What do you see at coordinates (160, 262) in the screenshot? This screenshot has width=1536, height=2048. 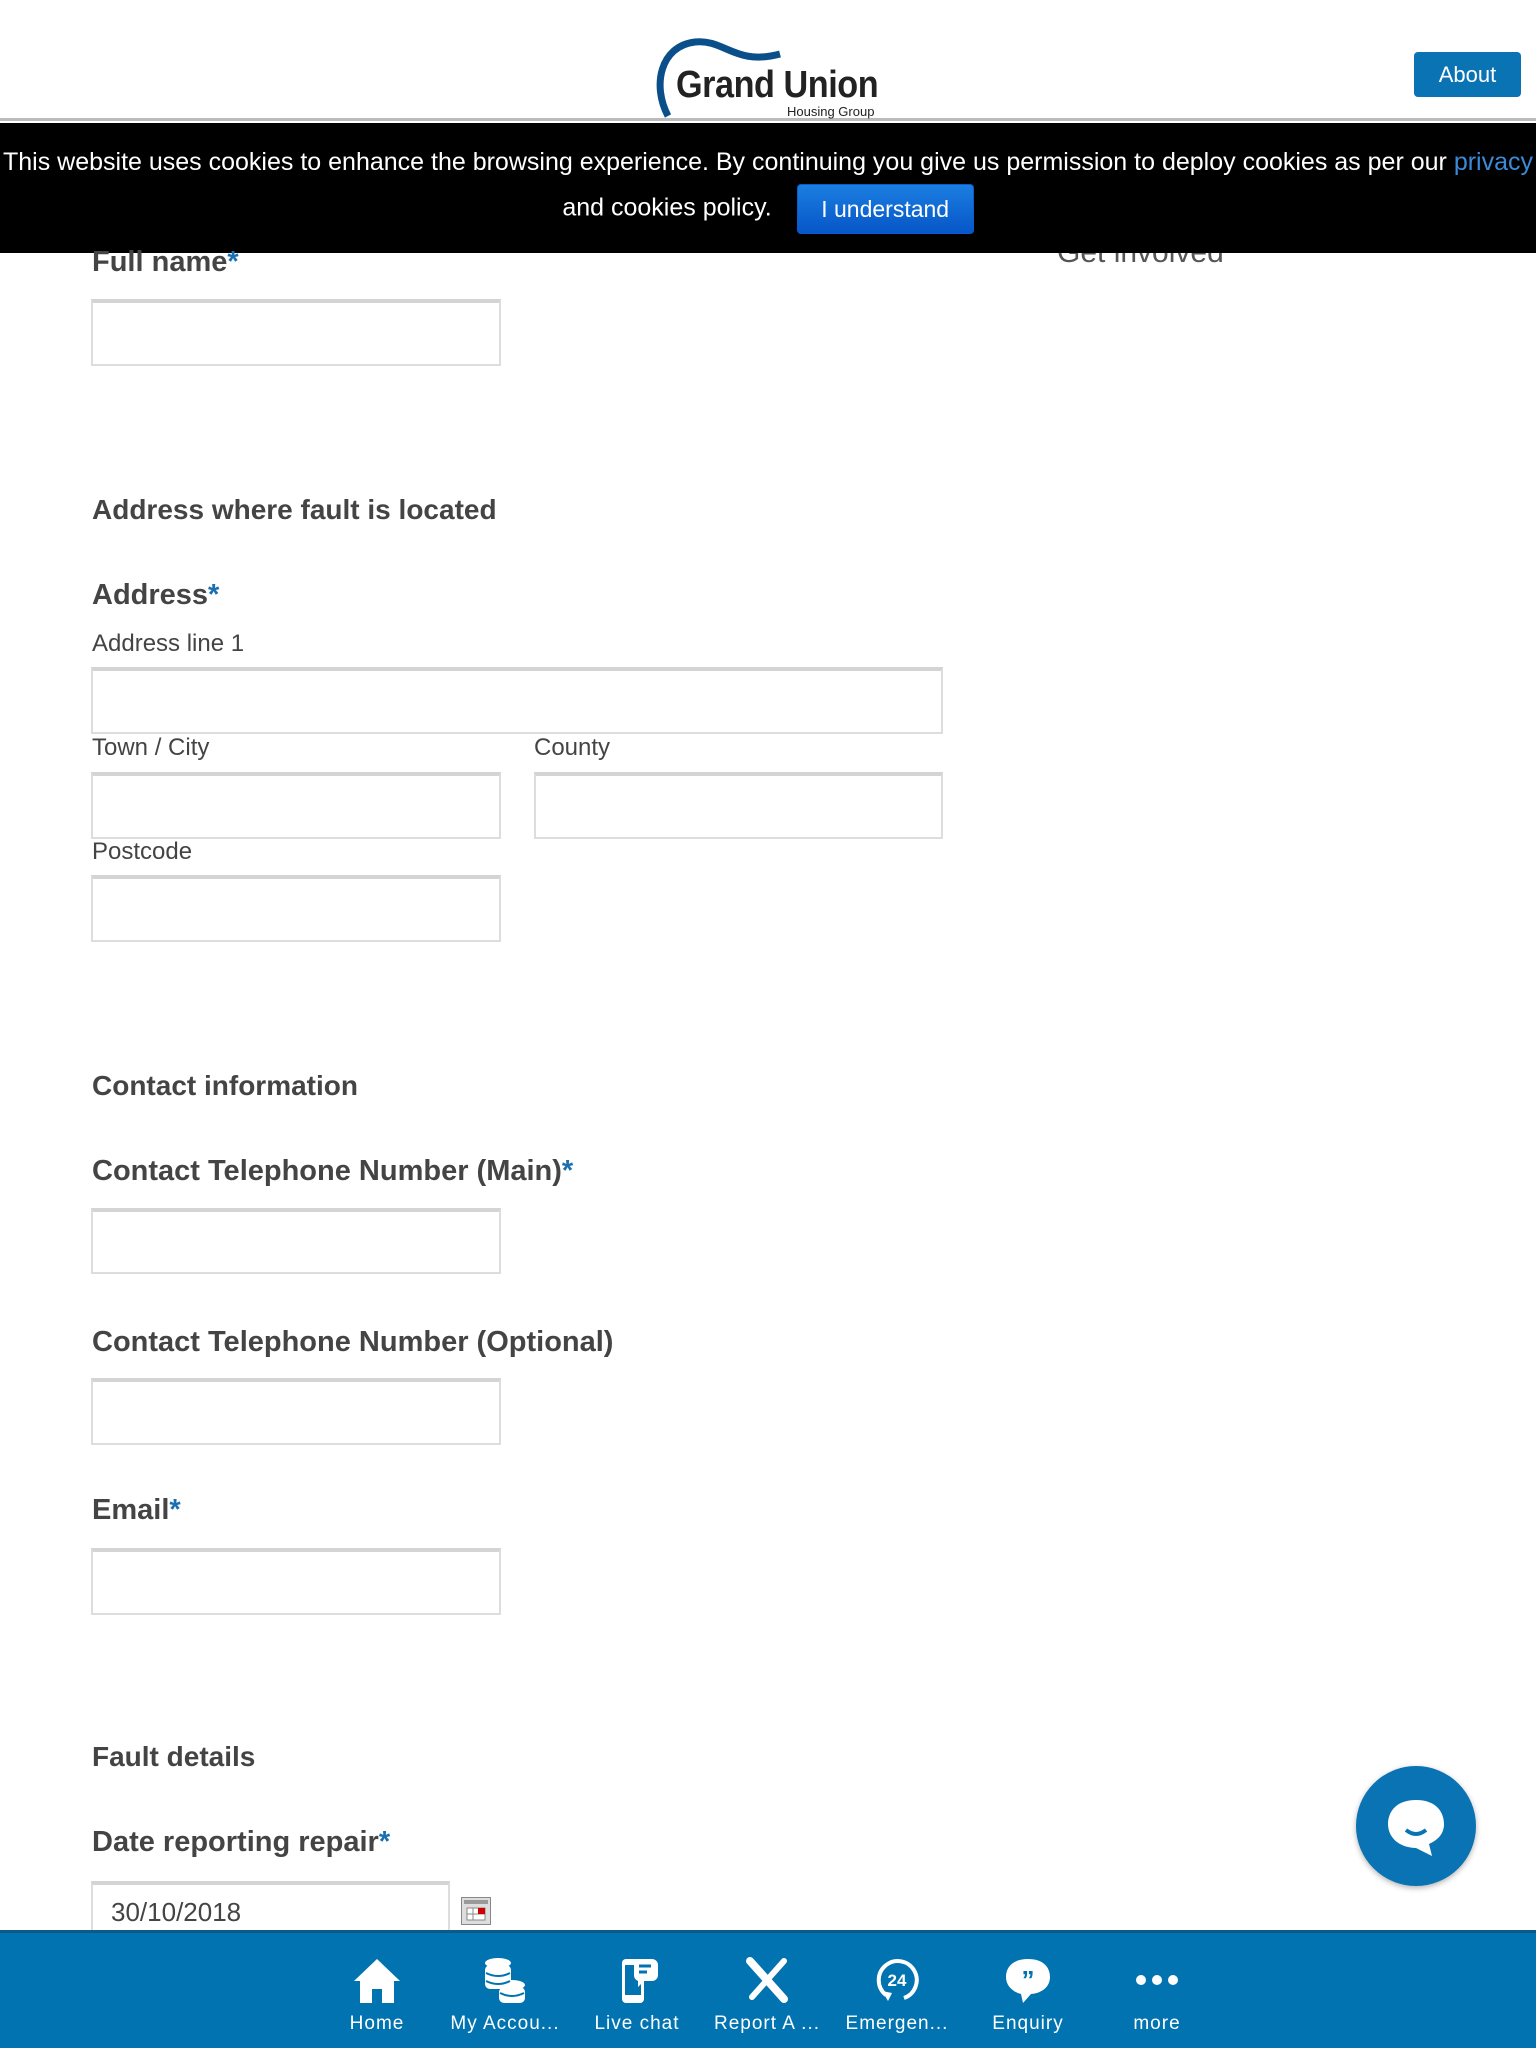 I see `label-text: Full name` at bounding box center [160, 262].